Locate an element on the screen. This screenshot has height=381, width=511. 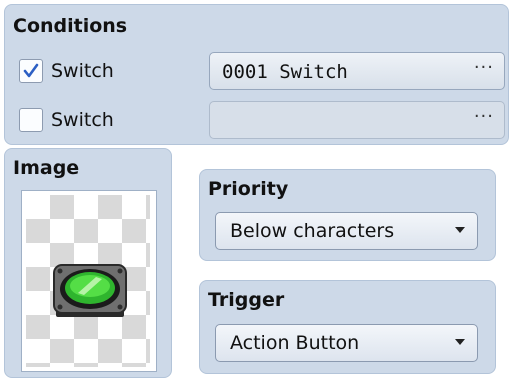
switch1-field: 0001 Switch ··· is located at coordinates (357, 71).